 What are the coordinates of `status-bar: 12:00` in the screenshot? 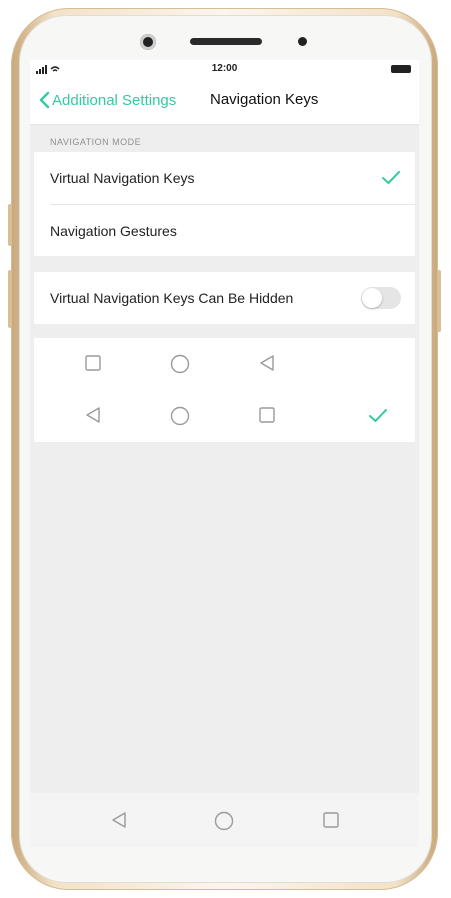 It's located at (224, 69).